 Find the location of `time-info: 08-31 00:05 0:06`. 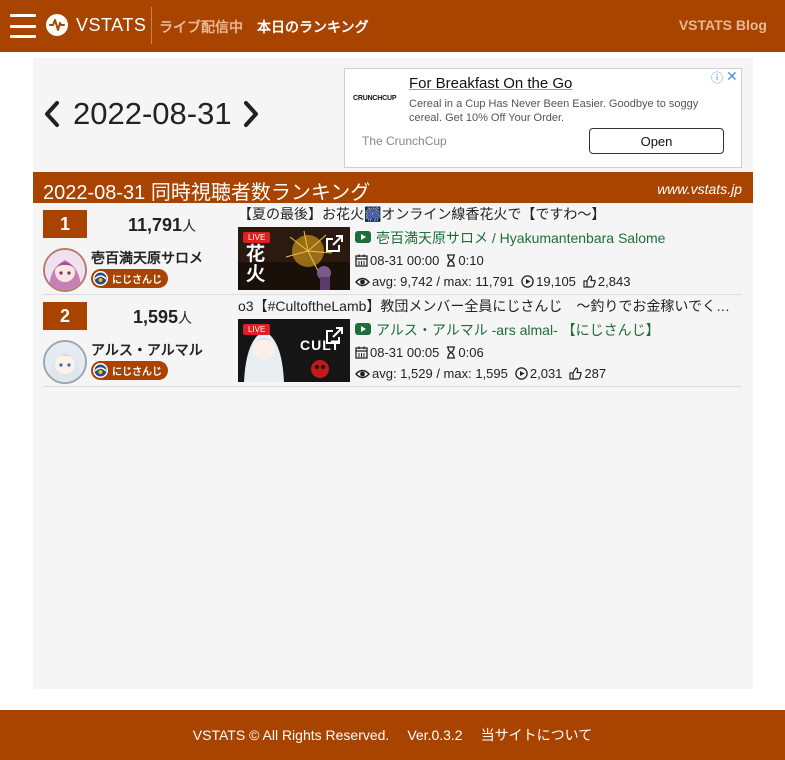

time-info: 08-31 00:05 0:06 is located at coordinates (419, 352).